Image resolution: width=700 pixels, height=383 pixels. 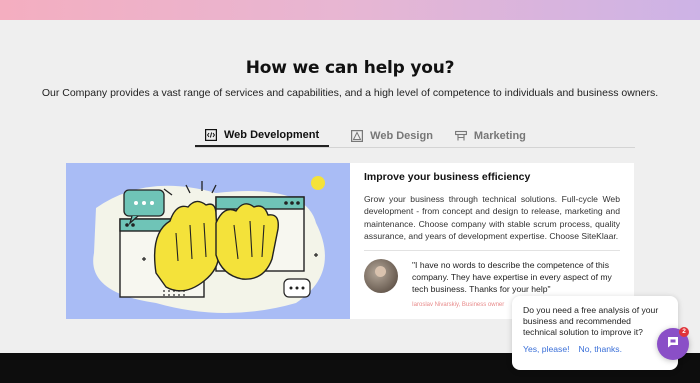 What do you see at coordinates (381, 275) in the screenshot?
I see `avatar` at bounding box center [381, 275].